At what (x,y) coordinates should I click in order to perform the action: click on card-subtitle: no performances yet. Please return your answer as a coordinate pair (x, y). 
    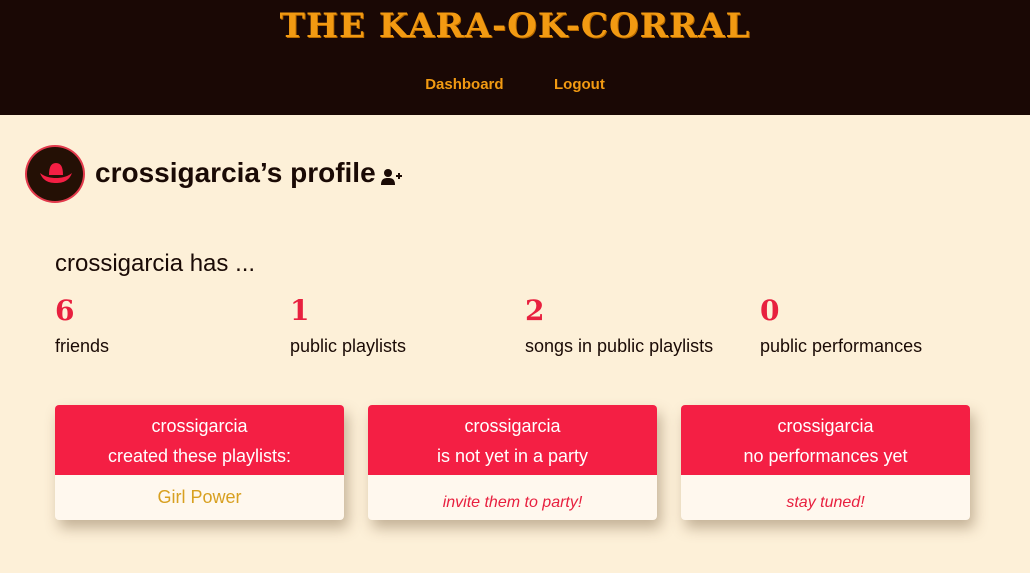
    Looking at the image, I should click on (825, 456).